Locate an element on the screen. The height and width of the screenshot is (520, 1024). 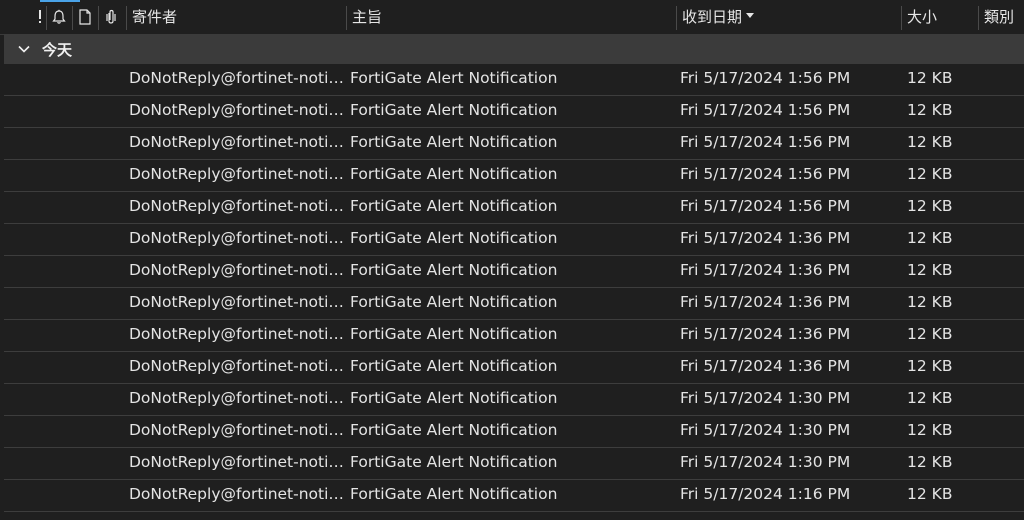
document-icon is located at coordinates (85, 17).